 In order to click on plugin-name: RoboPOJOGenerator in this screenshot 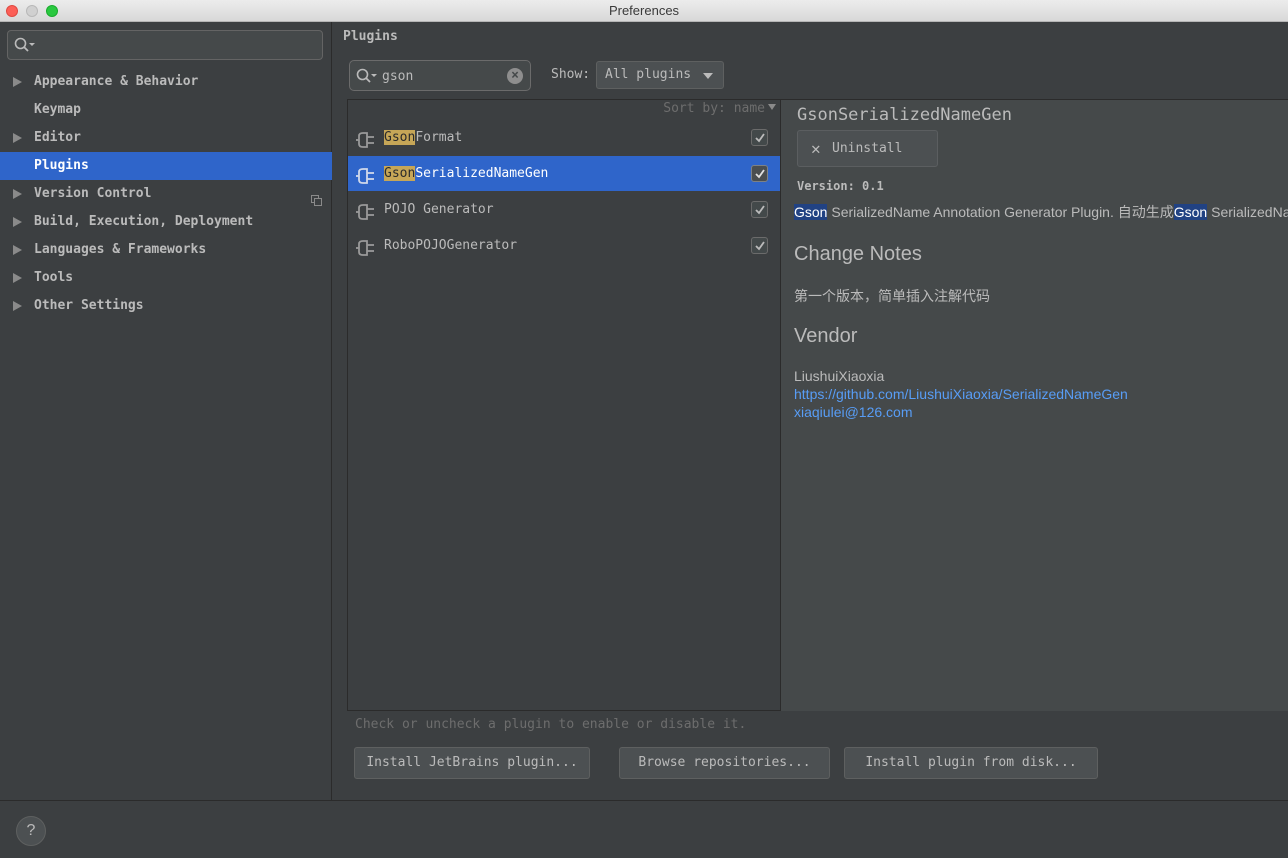, I will do `click(451, 245)`.